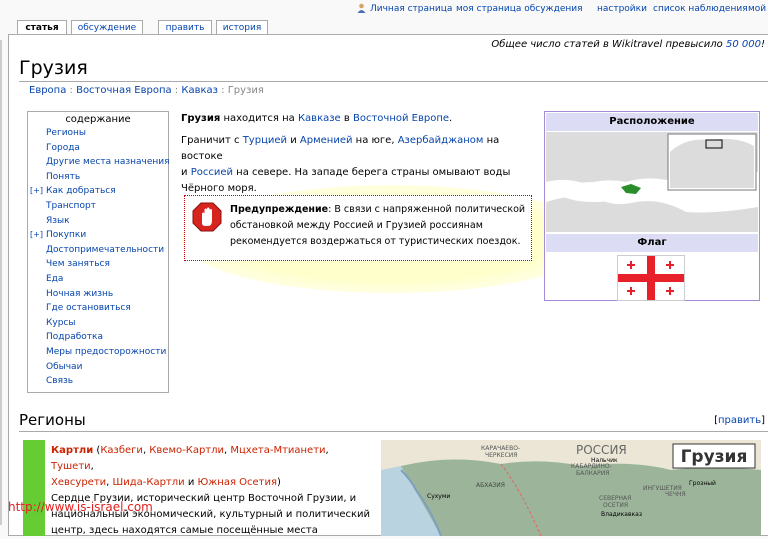 This screenshot has width=768, height=539. I want to click on watchlist-link: список наблюдения, so click(700, 9).